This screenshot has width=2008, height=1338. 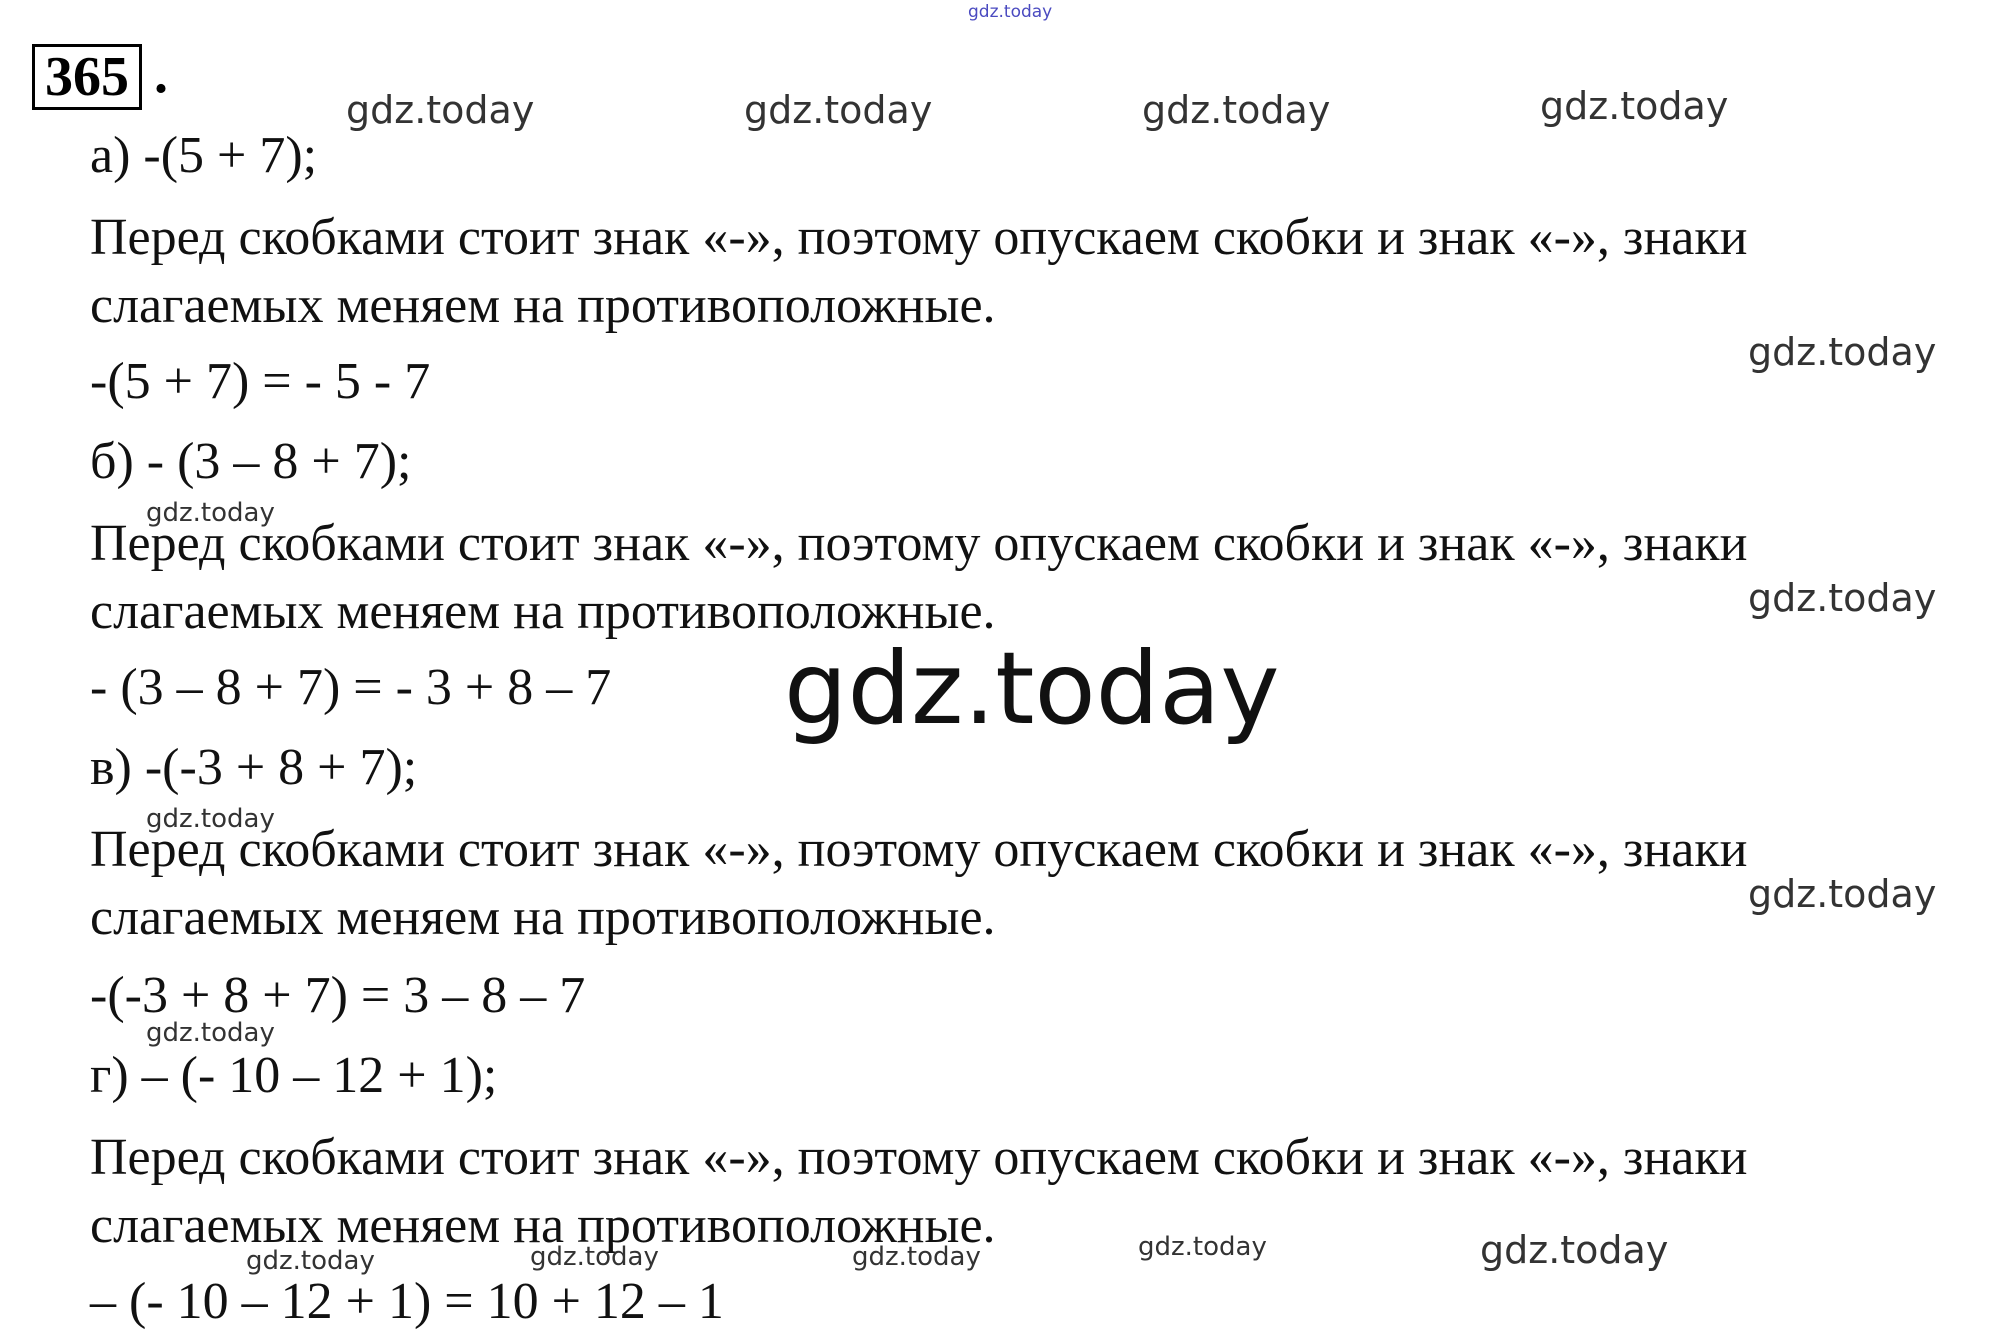 I want to click on part-c-result: -(-3 + 8 + 7) = 3 – 8 – 7, so click(x=338, y=995).